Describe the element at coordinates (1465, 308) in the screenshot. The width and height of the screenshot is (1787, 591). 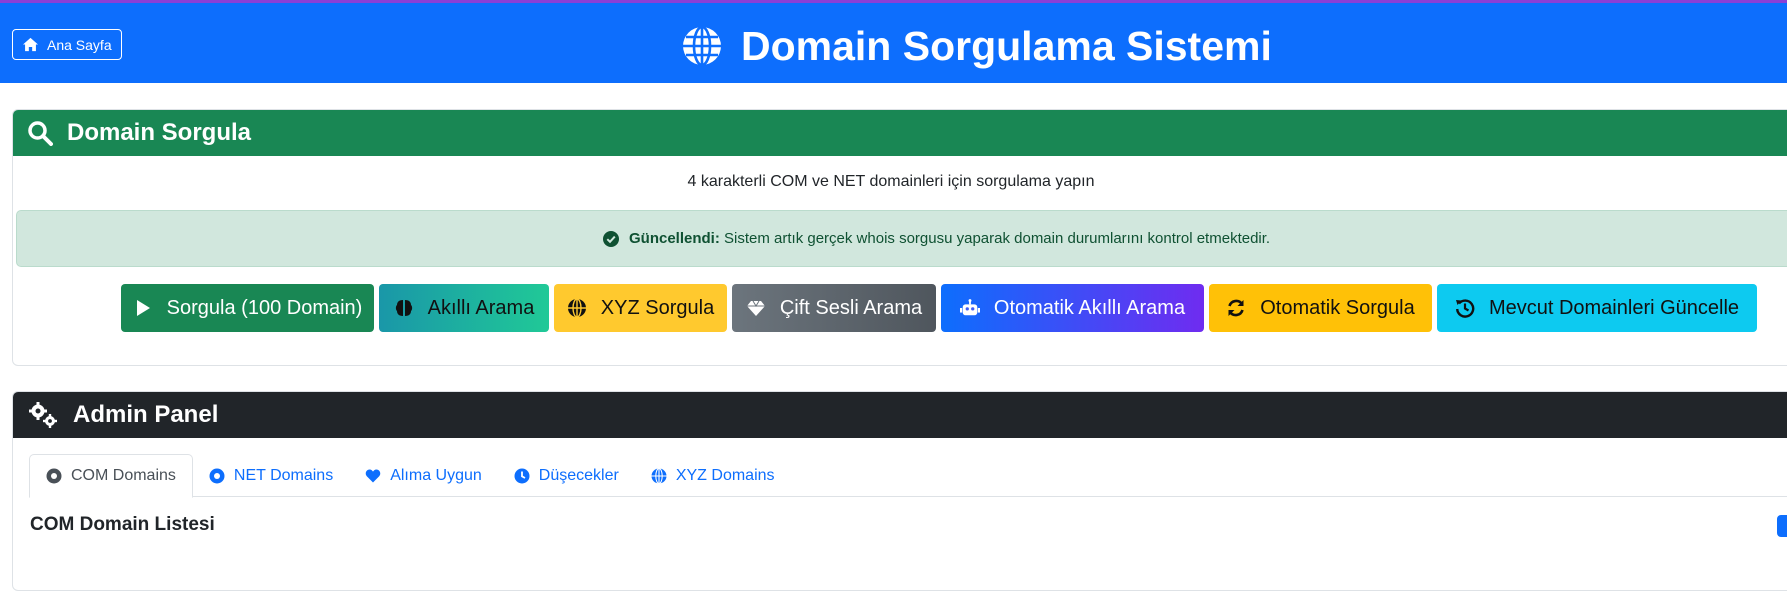
I see `history-icon` at that location.